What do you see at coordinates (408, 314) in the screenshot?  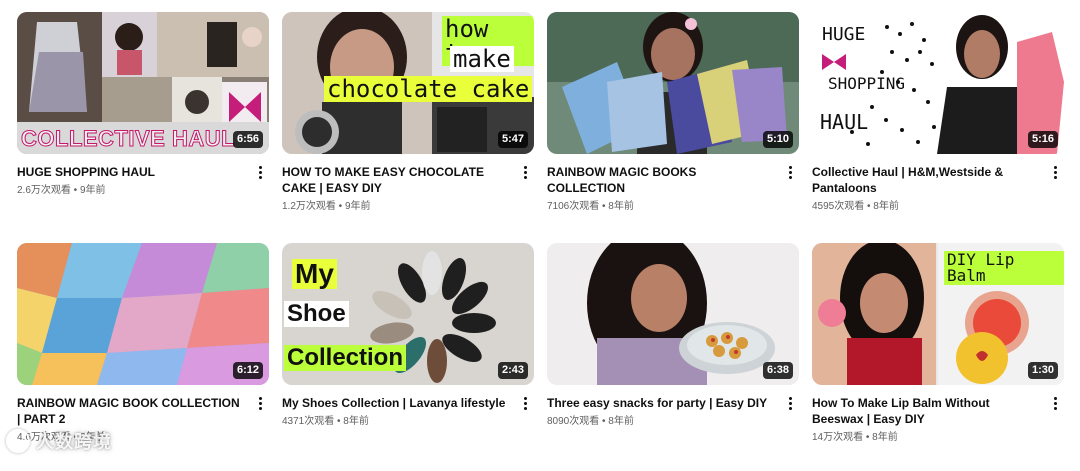 I see `video-thumbnail: My Shoe Collection 2:43` at bounding box center [408, 314].